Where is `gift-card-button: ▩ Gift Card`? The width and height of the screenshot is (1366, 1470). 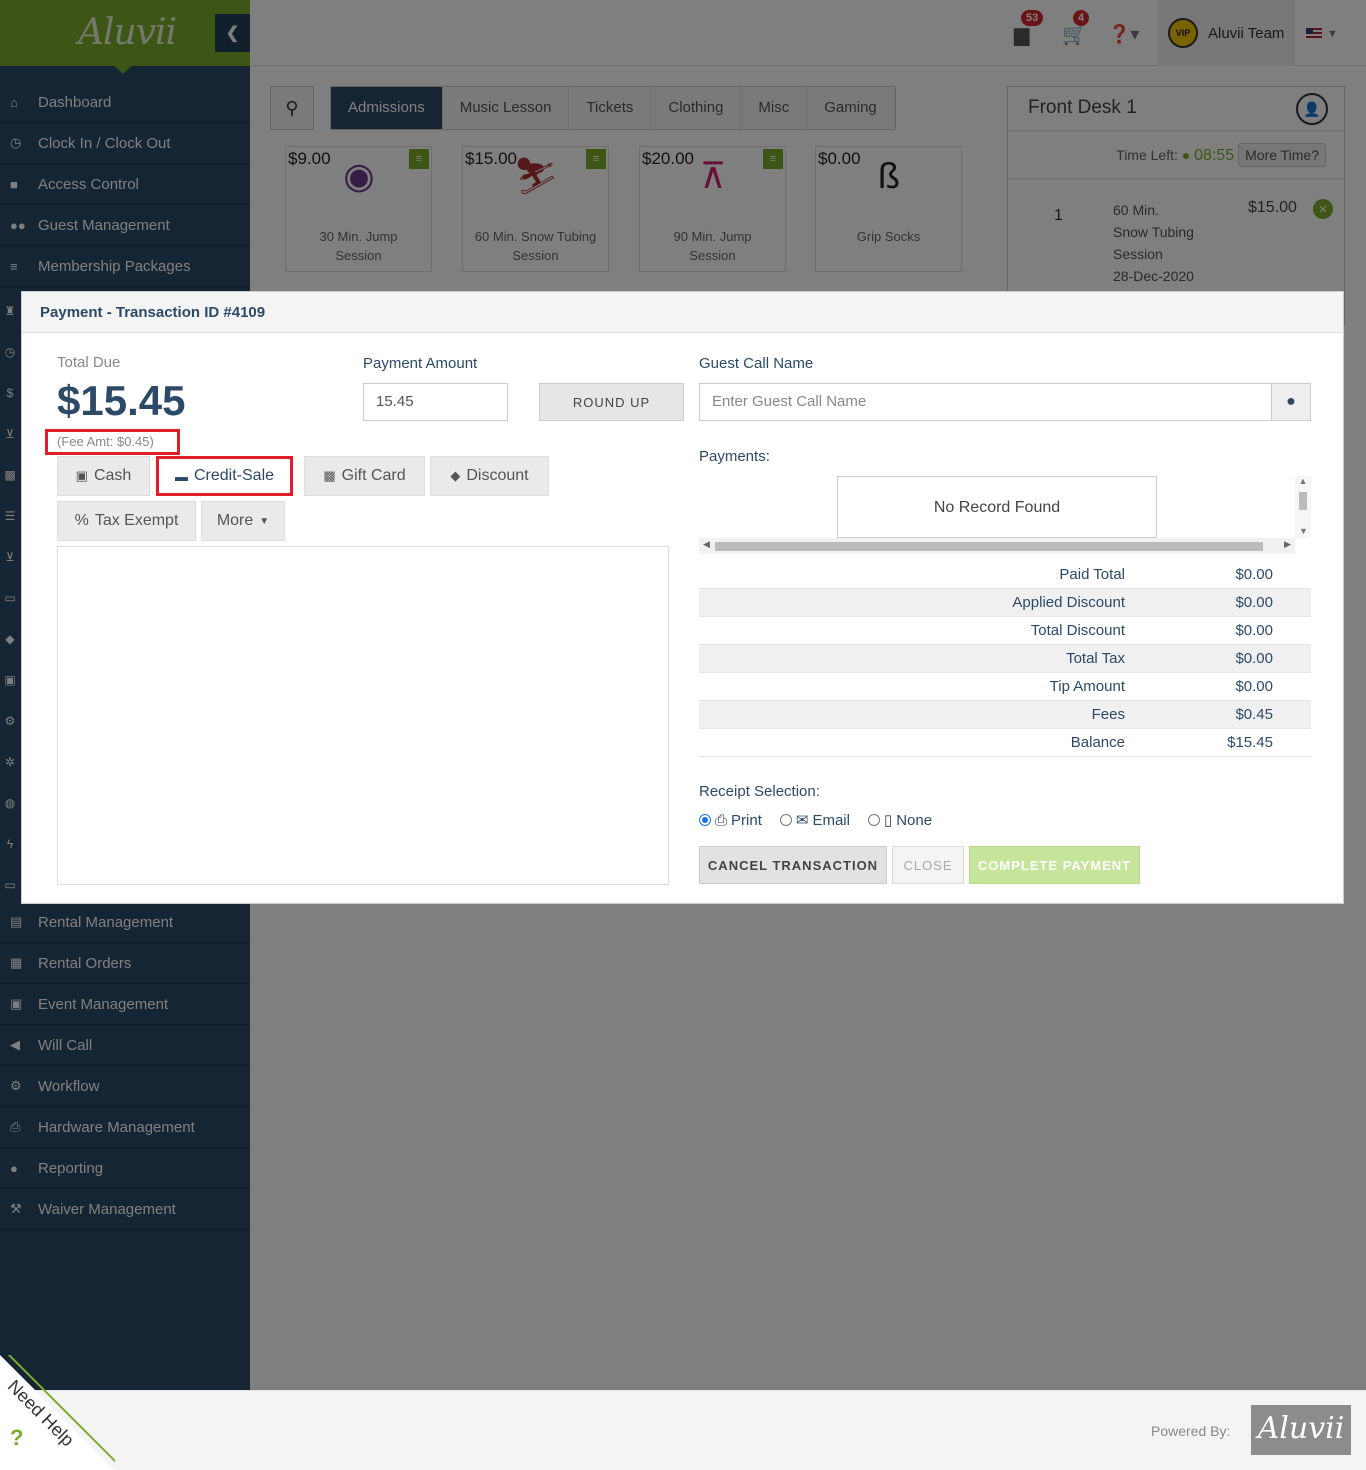
gift-card-button: ▩ Gift Card is located at coordinates (364, 476).